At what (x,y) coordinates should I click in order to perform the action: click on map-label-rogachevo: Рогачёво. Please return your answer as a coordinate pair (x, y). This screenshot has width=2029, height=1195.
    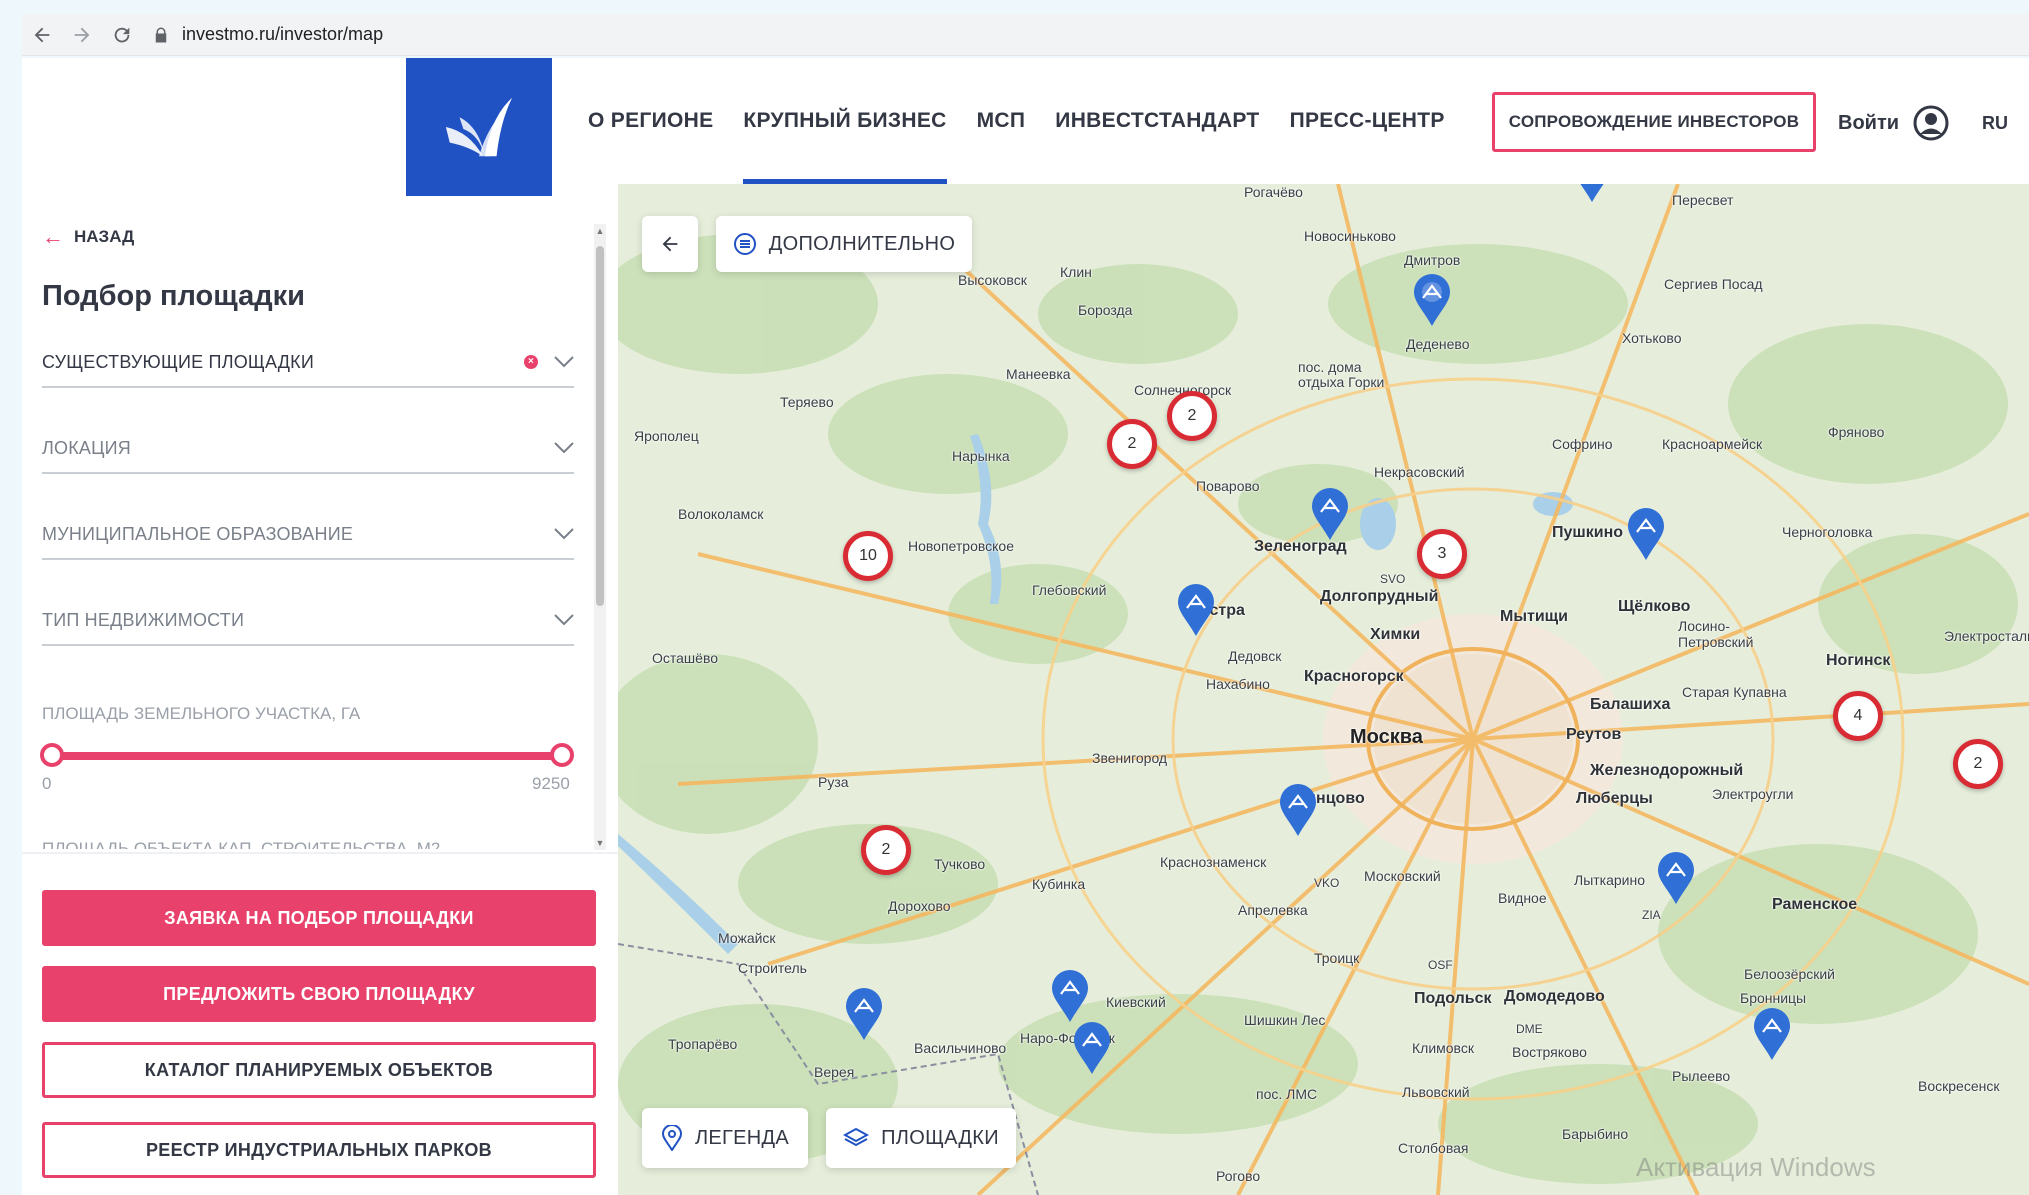
    Looking at the image, I should click on (1273, 192).